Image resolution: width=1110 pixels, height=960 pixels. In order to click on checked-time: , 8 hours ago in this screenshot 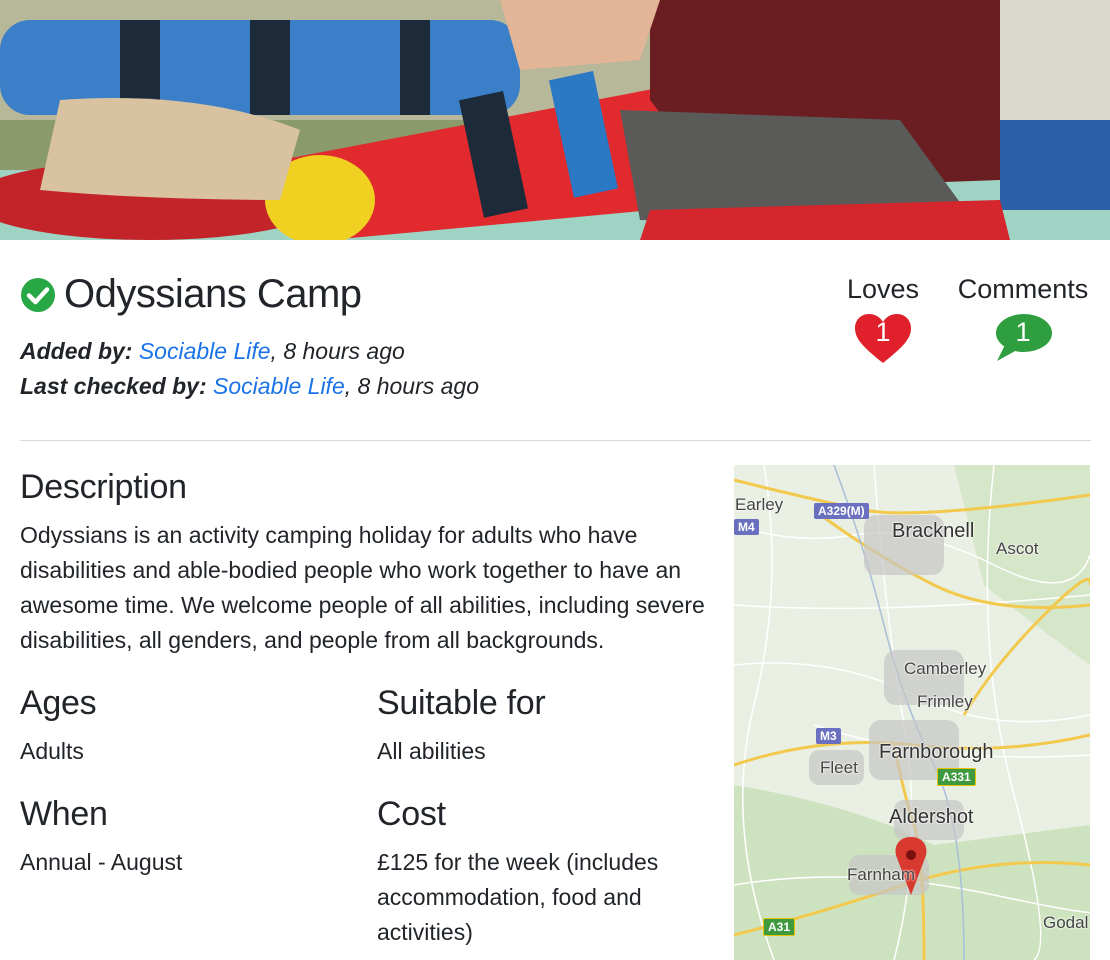, I will do `click(411, 386)`.